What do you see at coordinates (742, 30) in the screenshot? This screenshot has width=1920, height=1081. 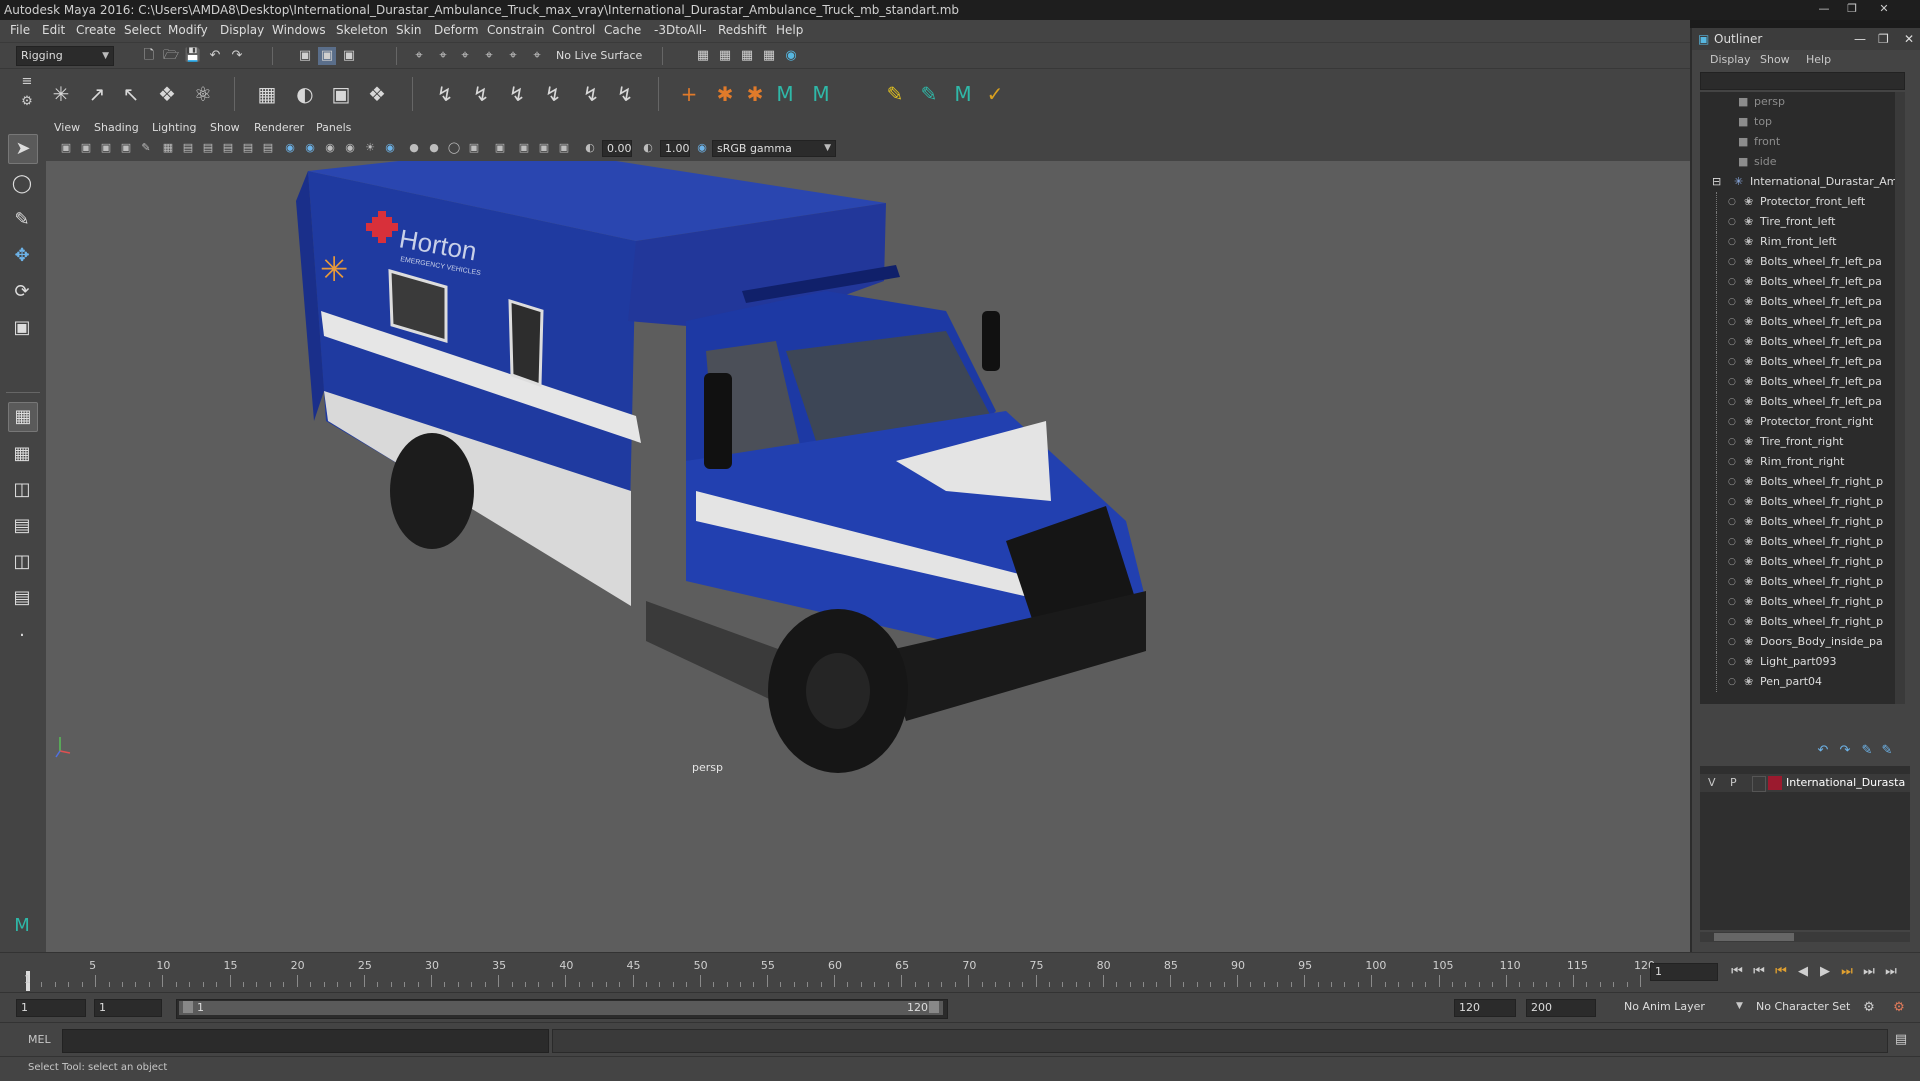 I see `menu-redshift: Redshift` at bounding box center [742, 30].